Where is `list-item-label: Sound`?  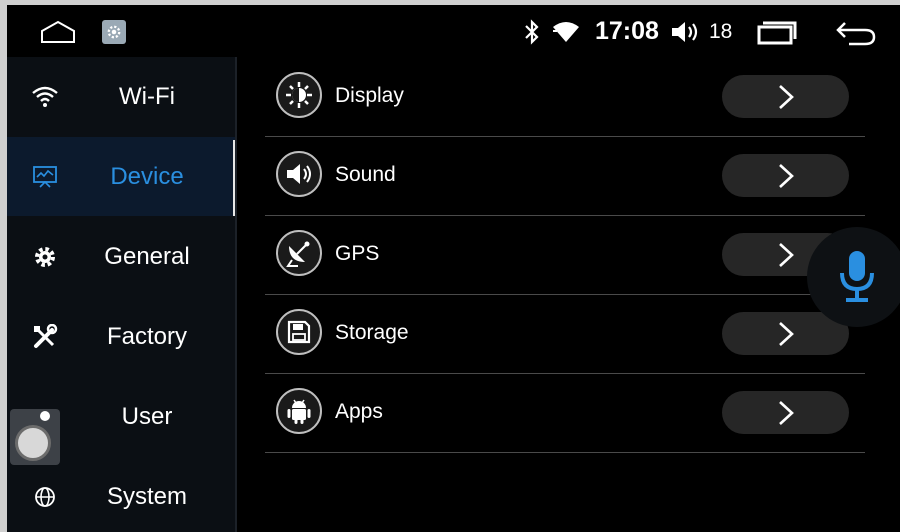
list-item-label: Sound is located at coordinates (365, 174).